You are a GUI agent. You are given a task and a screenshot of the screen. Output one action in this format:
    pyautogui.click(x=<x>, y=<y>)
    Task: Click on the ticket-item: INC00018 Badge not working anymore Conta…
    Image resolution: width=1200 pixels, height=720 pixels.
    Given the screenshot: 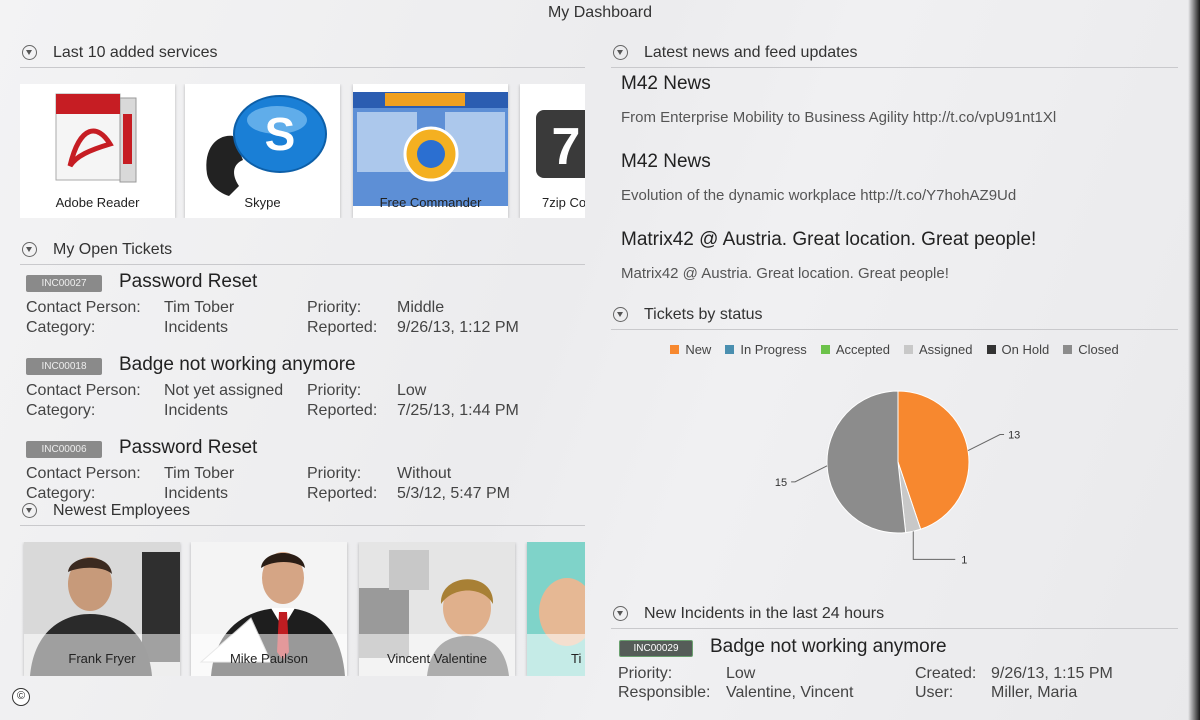 What is the action you would take?
    pyautogui.click(x=302, y=389)
    